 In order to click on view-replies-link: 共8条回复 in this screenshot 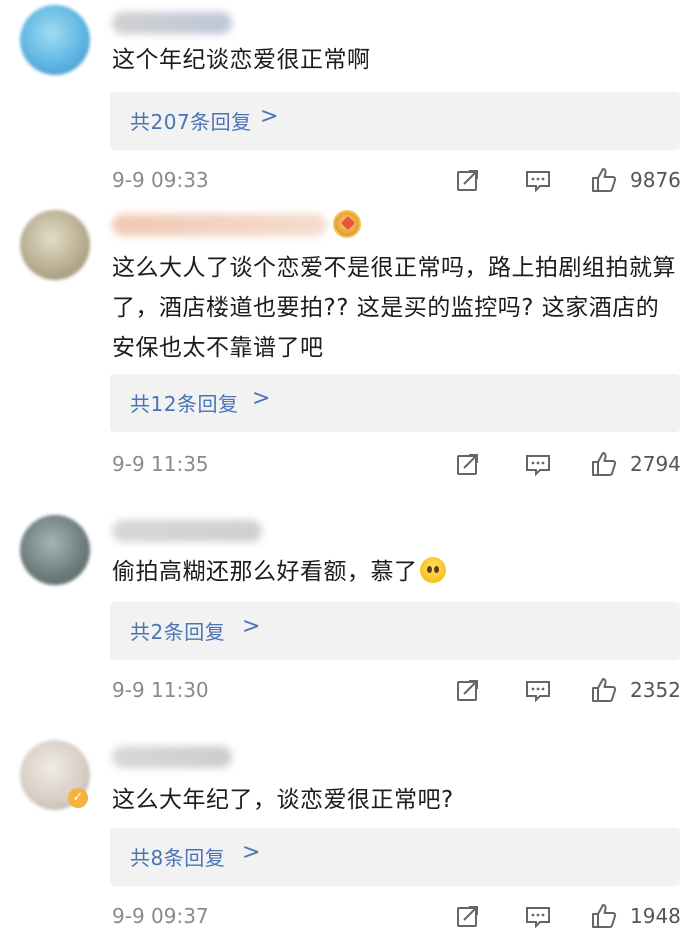, I will do `click(177, 856)`.